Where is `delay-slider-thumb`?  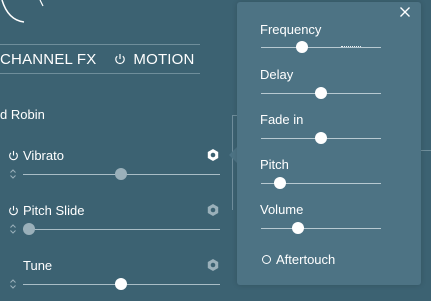 delay-slider-thumb is located at coordinates (321, 93).